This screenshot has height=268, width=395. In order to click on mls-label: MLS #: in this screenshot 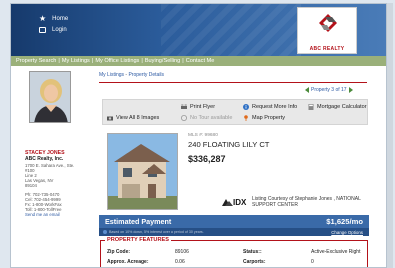, I will do `click(196, 135)`.